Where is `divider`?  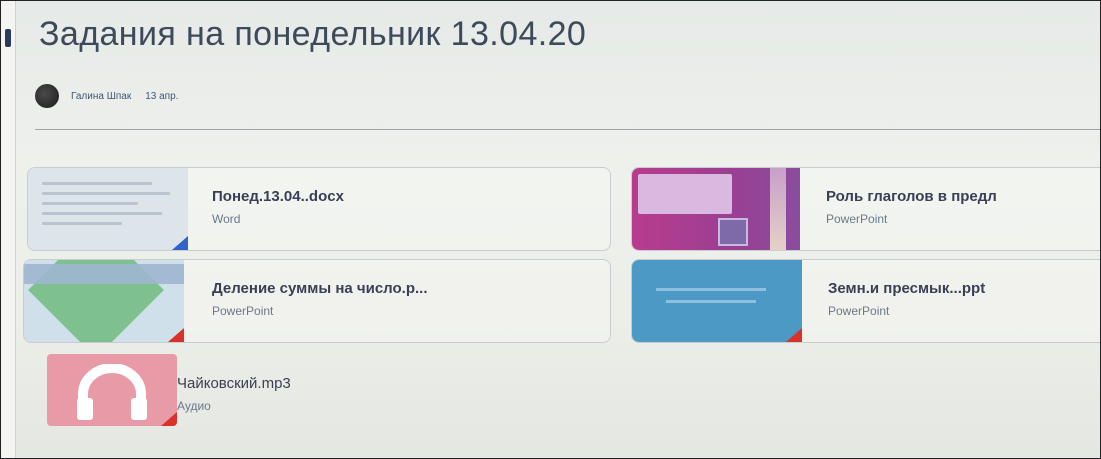 divider is located at coordinates (567, 129).